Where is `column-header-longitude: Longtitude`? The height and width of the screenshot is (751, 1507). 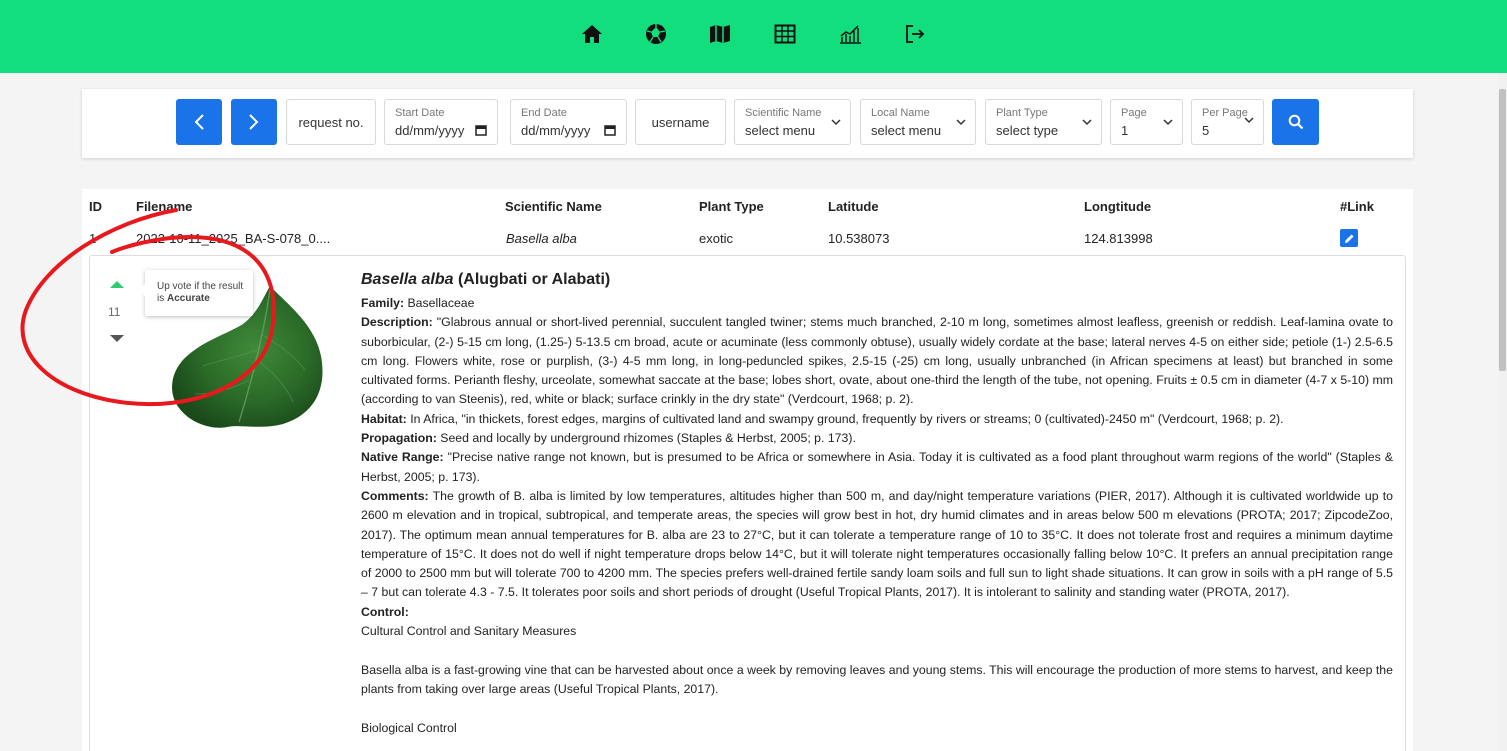 column-header-longitude: Longtitude is located at coordinates (1118, 206).